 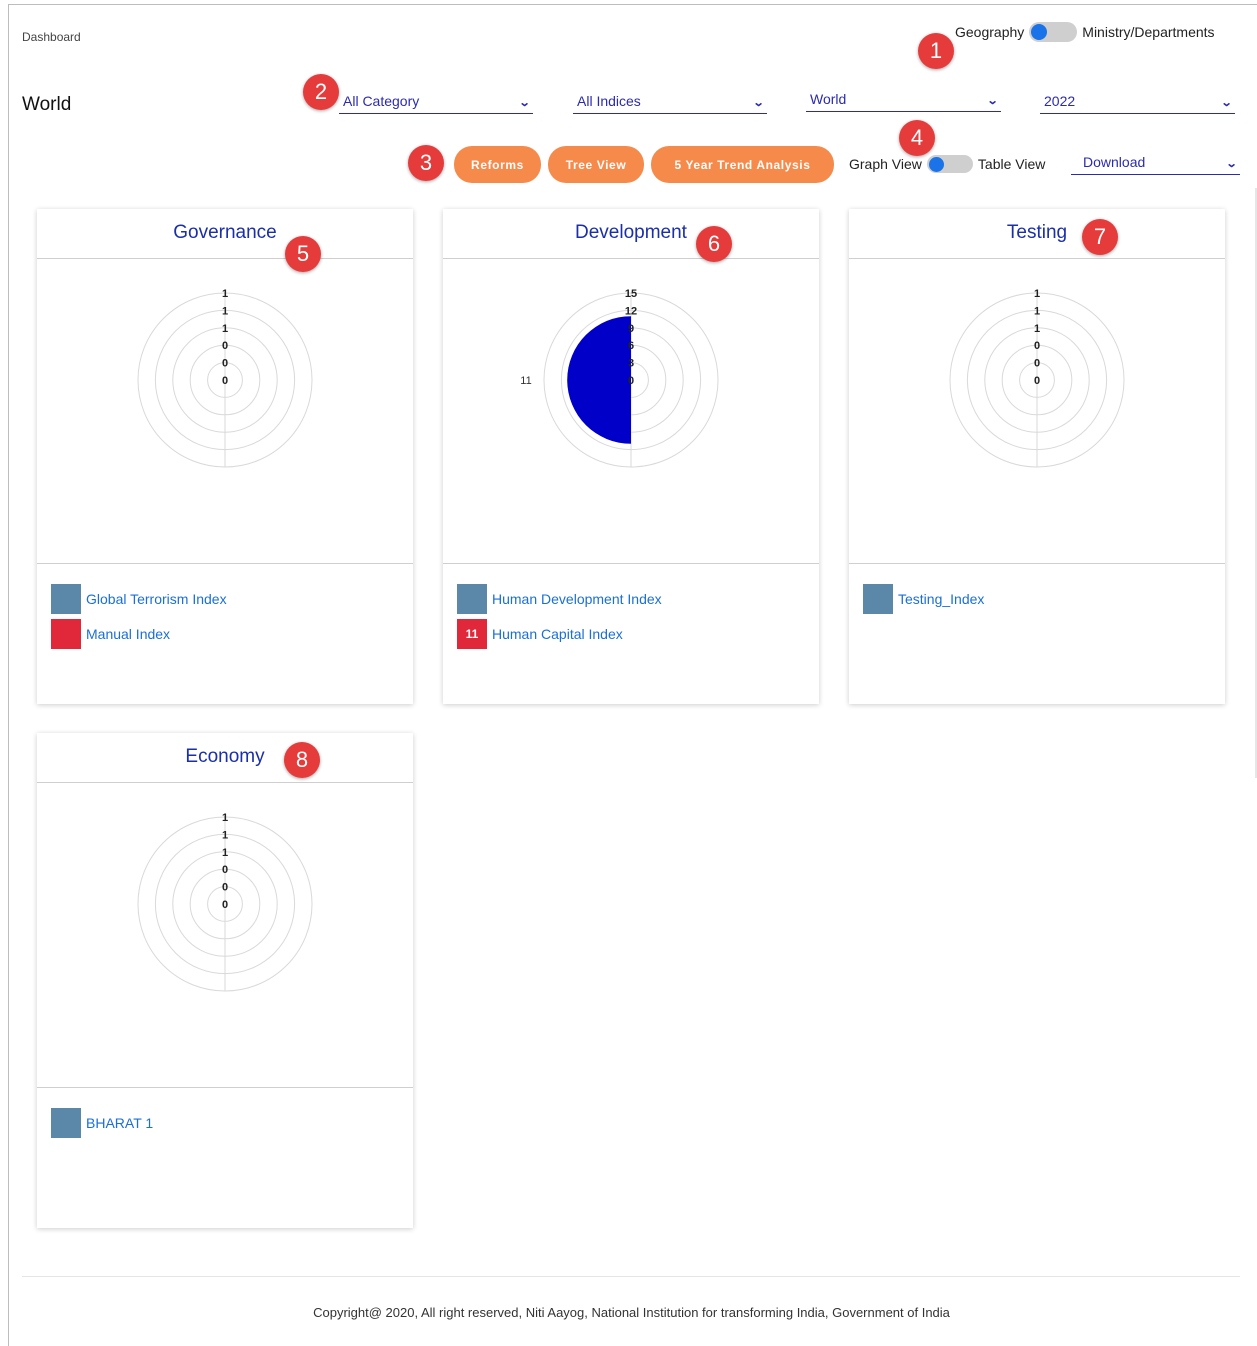 What do you see at coordinates (1155, 161) in the screenshot?
I see `download-select: Download ⌄` at bounding box center [1155, 161].